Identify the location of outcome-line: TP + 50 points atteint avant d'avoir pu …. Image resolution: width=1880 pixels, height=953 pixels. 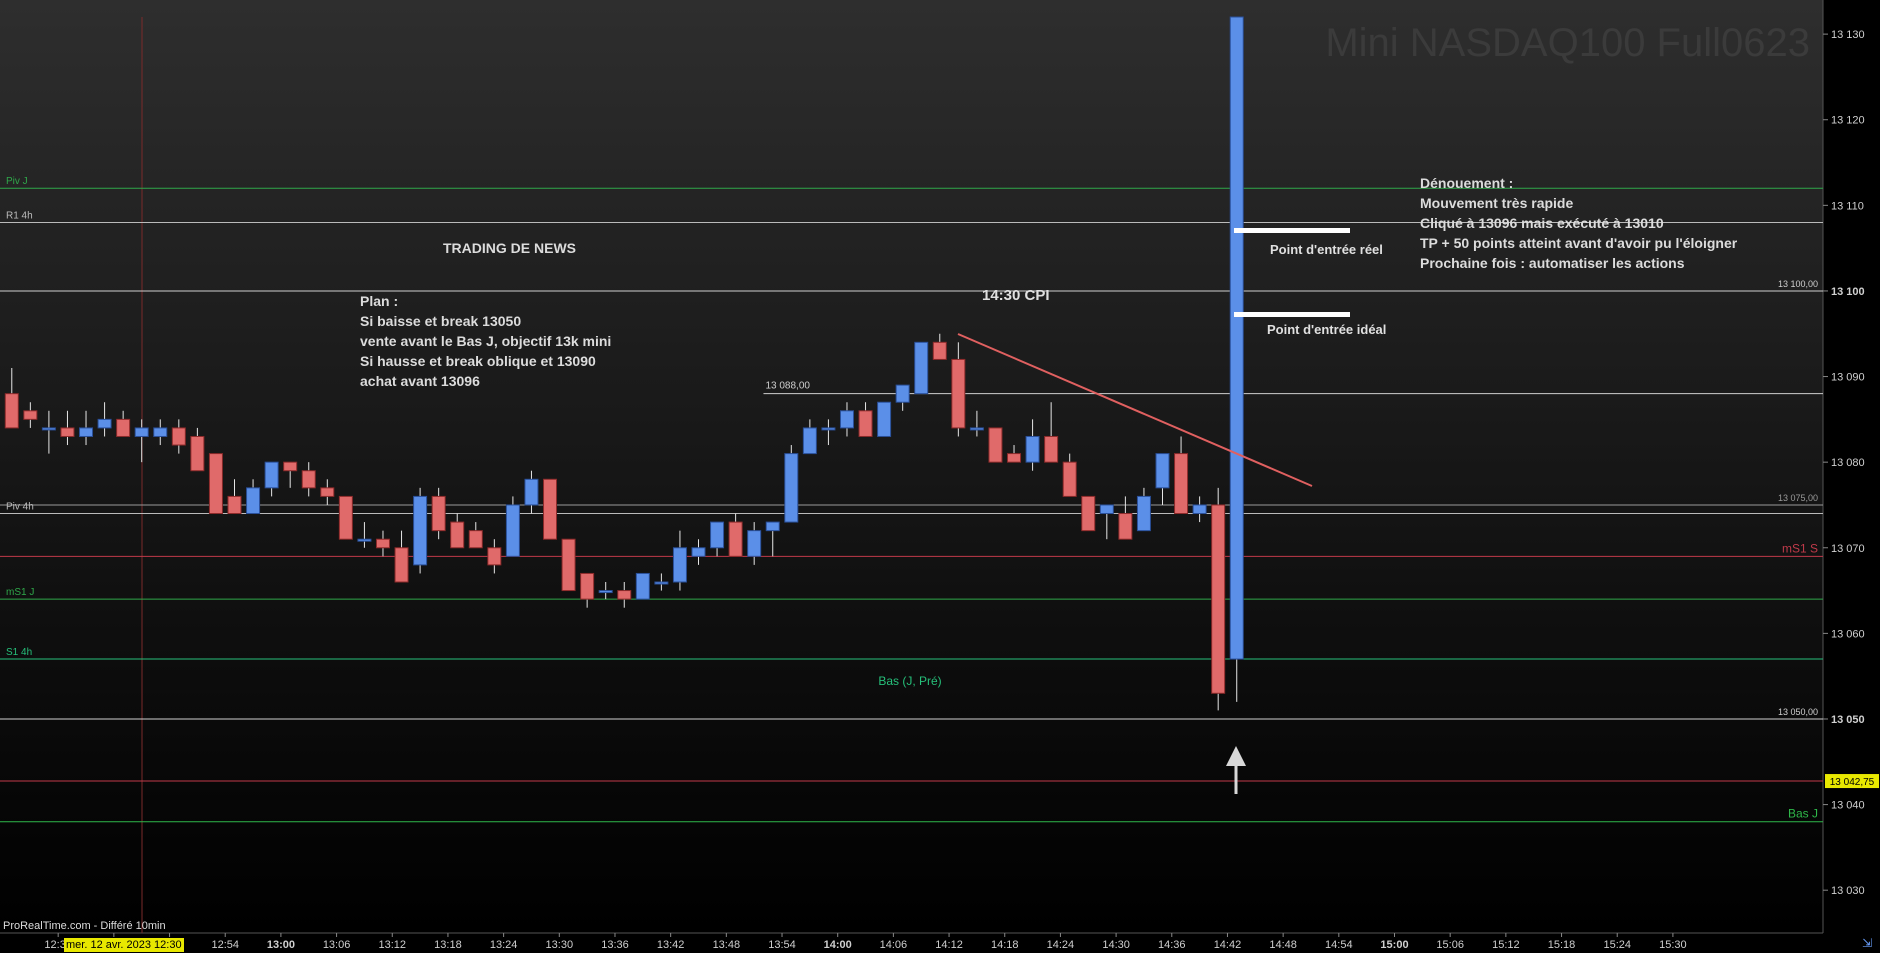
(1579, 243).